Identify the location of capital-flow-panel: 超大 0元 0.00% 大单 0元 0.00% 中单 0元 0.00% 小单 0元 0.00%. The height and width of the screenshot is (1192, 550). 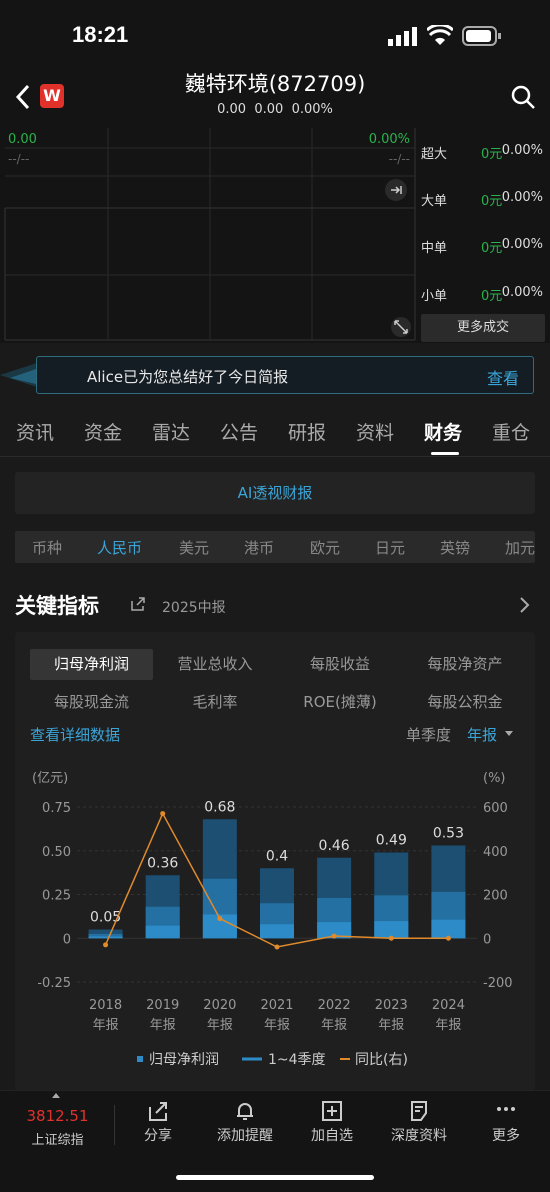
(484, 235).